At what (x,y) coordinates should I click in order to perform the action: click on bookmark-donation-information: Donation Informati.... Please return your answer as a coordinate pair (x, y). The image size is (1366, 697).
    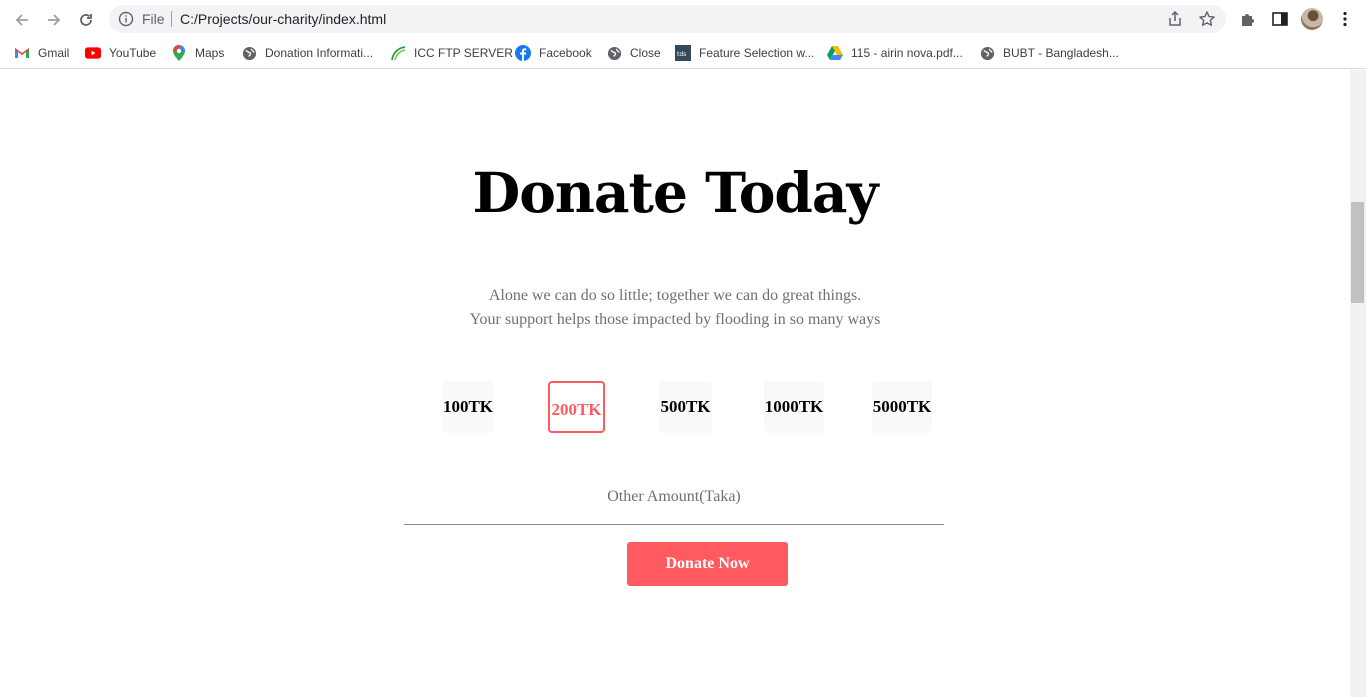
    Looking at the image, I should click on (307, 53).